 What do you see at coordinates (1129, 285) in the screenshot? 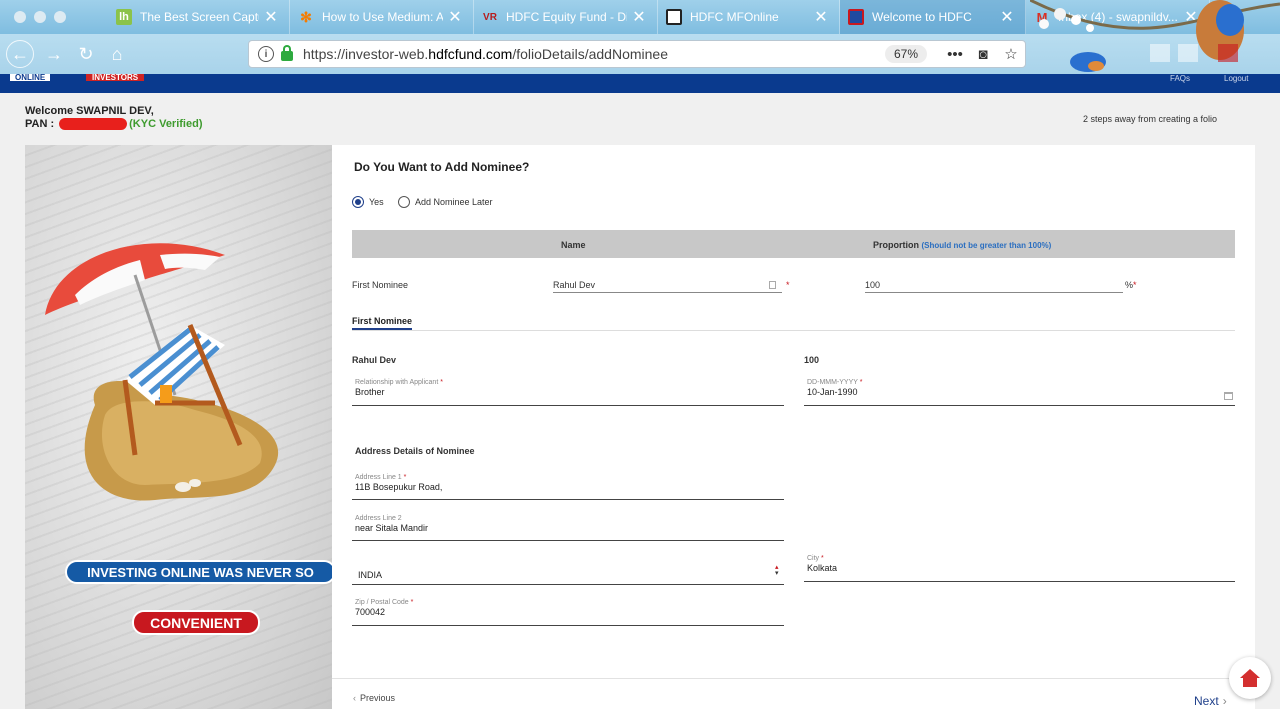
I see `percent-sign: %` at bounding box center [1129, 285].